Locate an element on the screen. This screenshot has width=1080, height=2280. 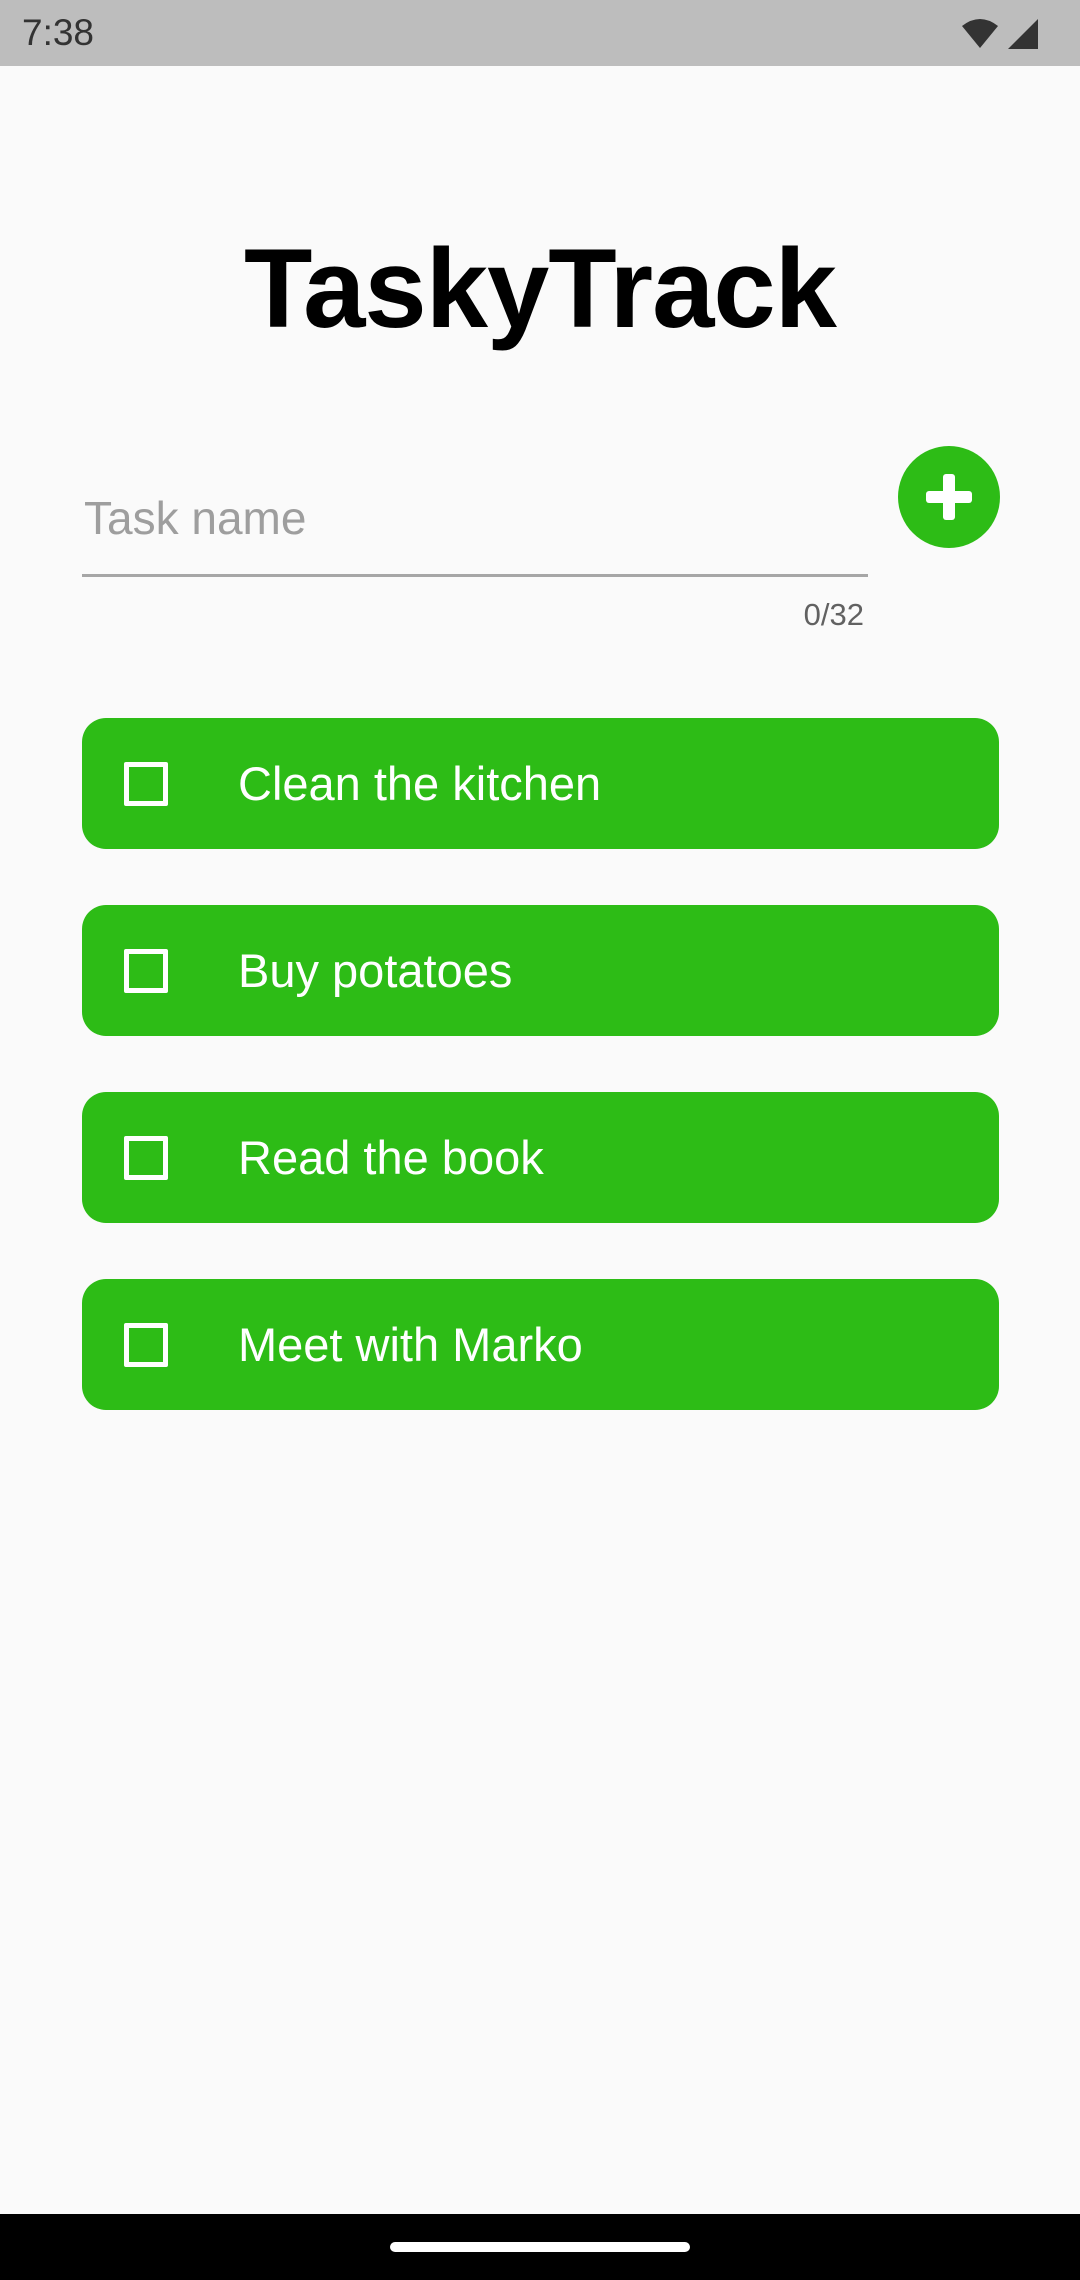
task-item: Read the book is located at coordinates (540, 1157).